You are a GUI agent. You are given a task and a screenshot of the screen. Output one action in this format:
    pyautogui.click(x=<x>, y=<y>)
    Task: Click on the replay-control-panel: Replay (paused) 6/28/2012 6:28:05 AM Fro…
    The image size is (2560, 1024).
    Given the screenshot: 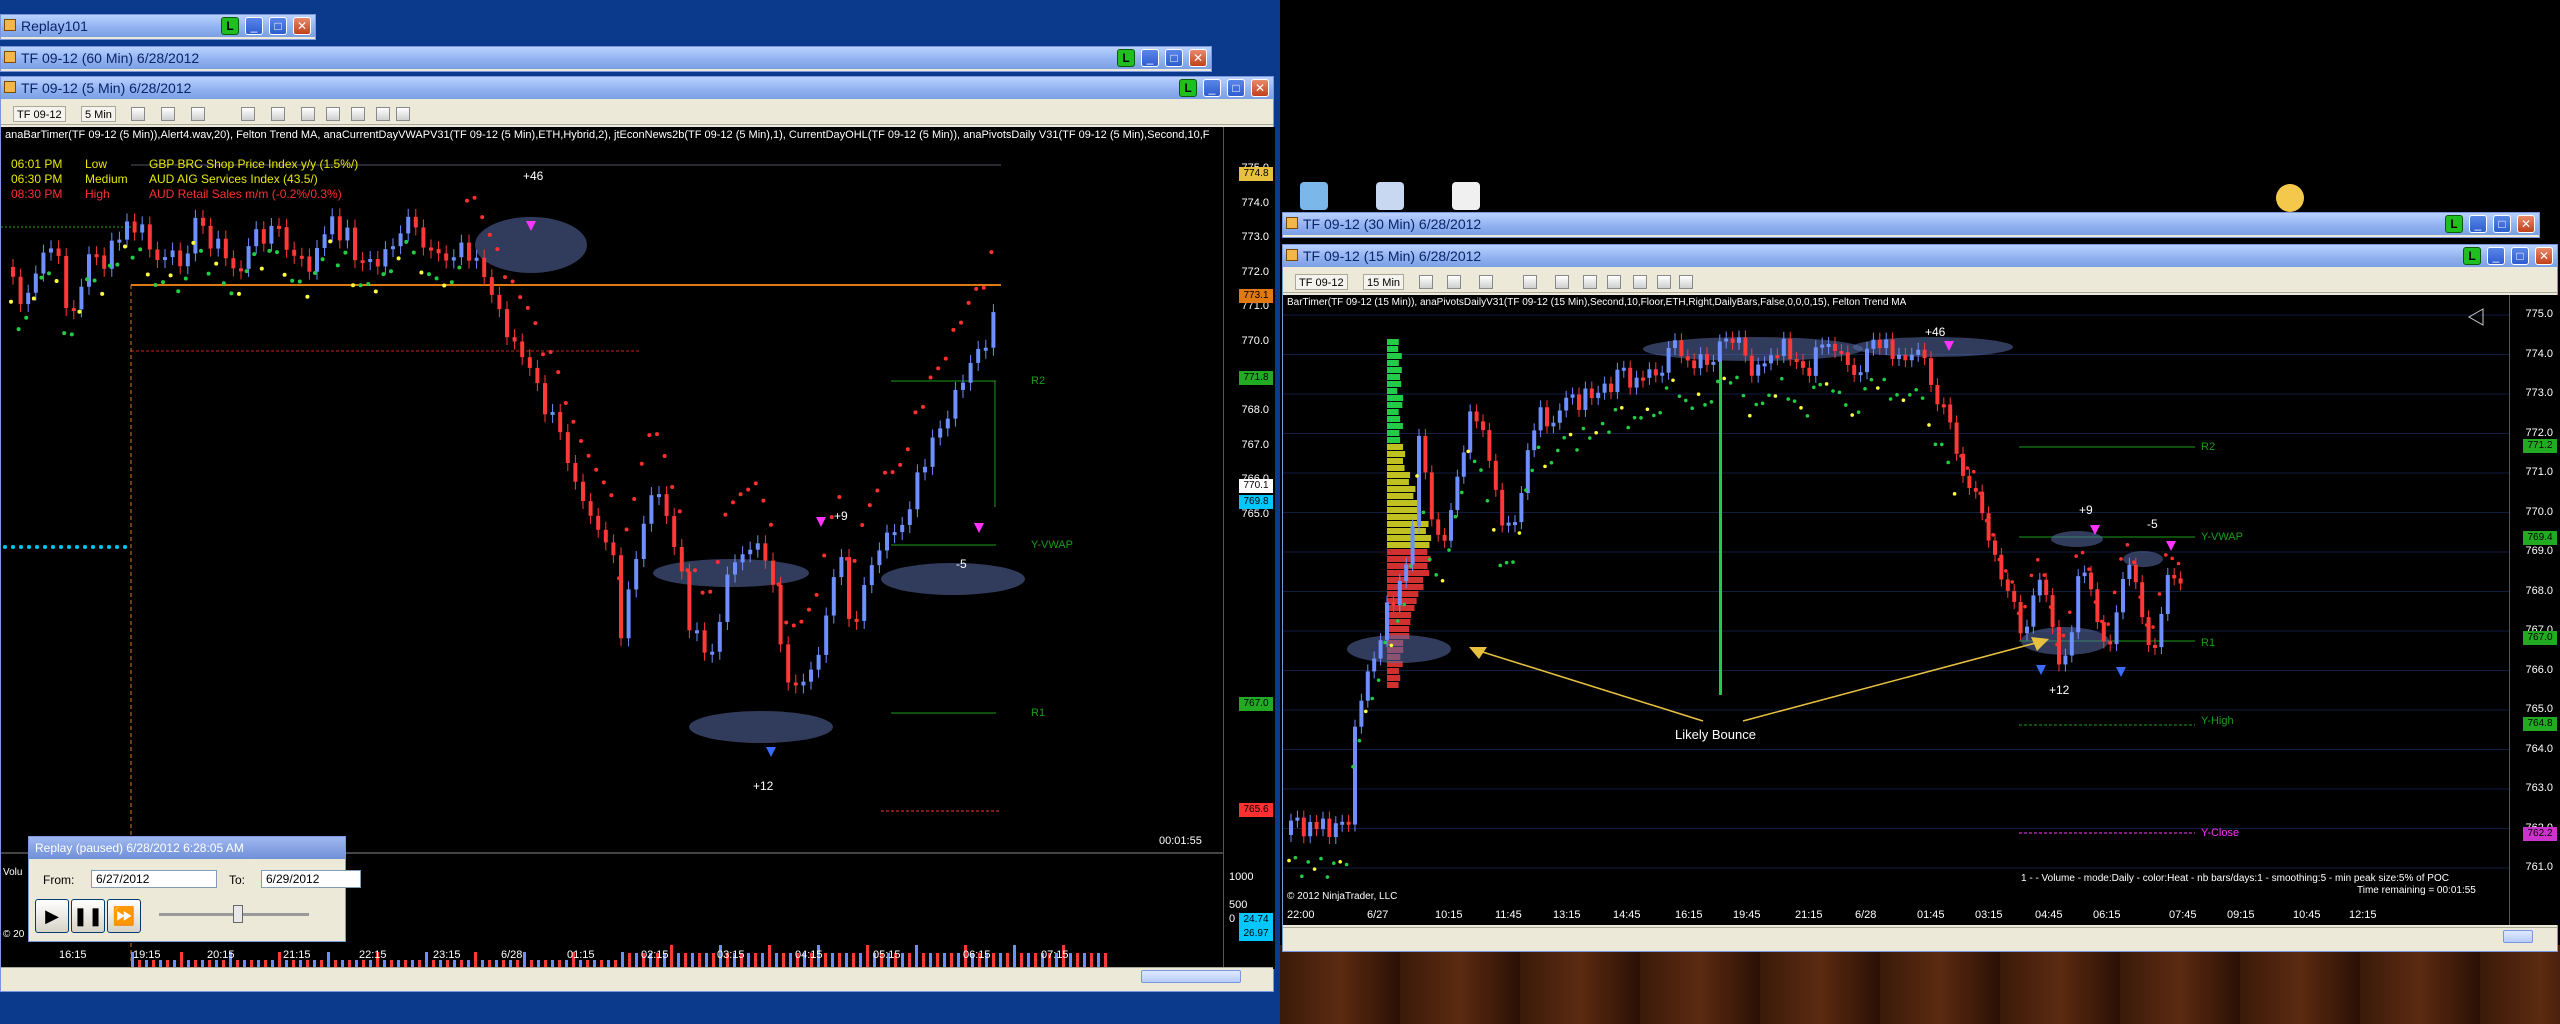 What is the action you would take?
    pyautogui.click(x=187, y=889)
    